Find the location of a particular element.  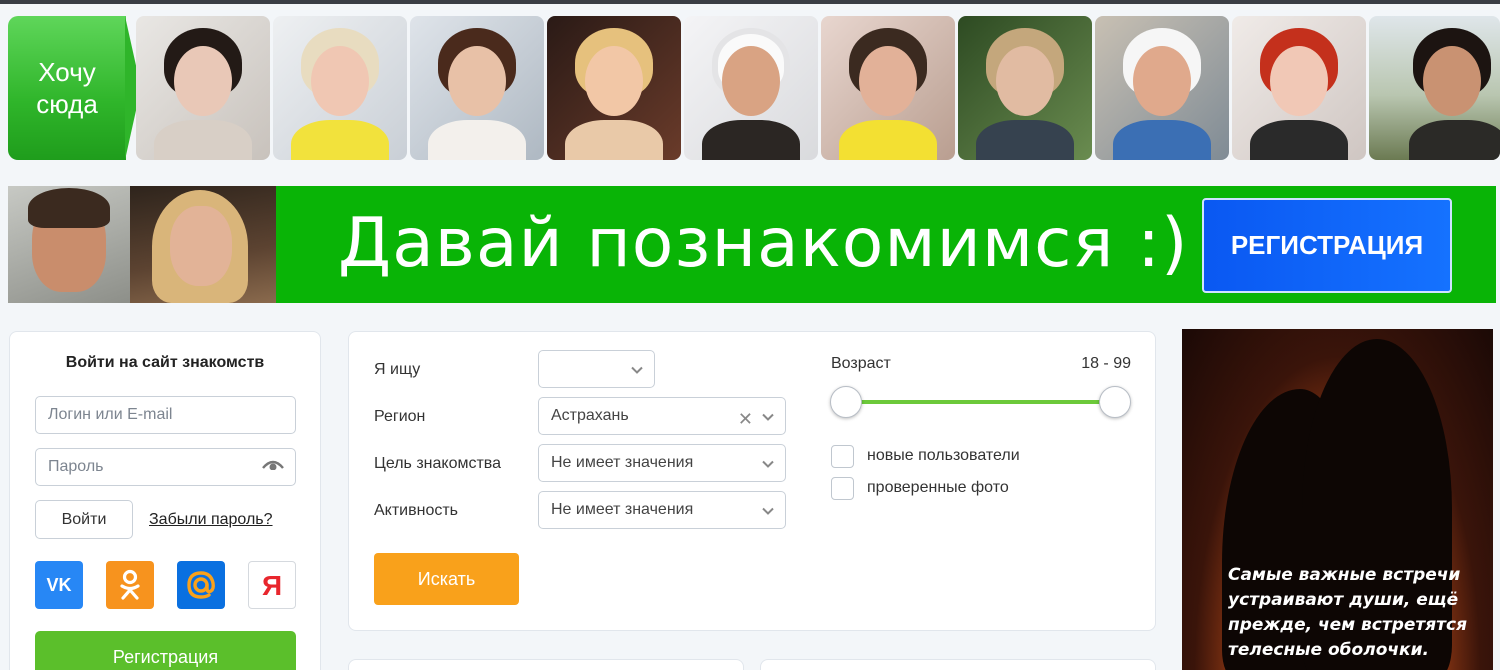

yandex-icon: Я is located at coordinates (272, 585).